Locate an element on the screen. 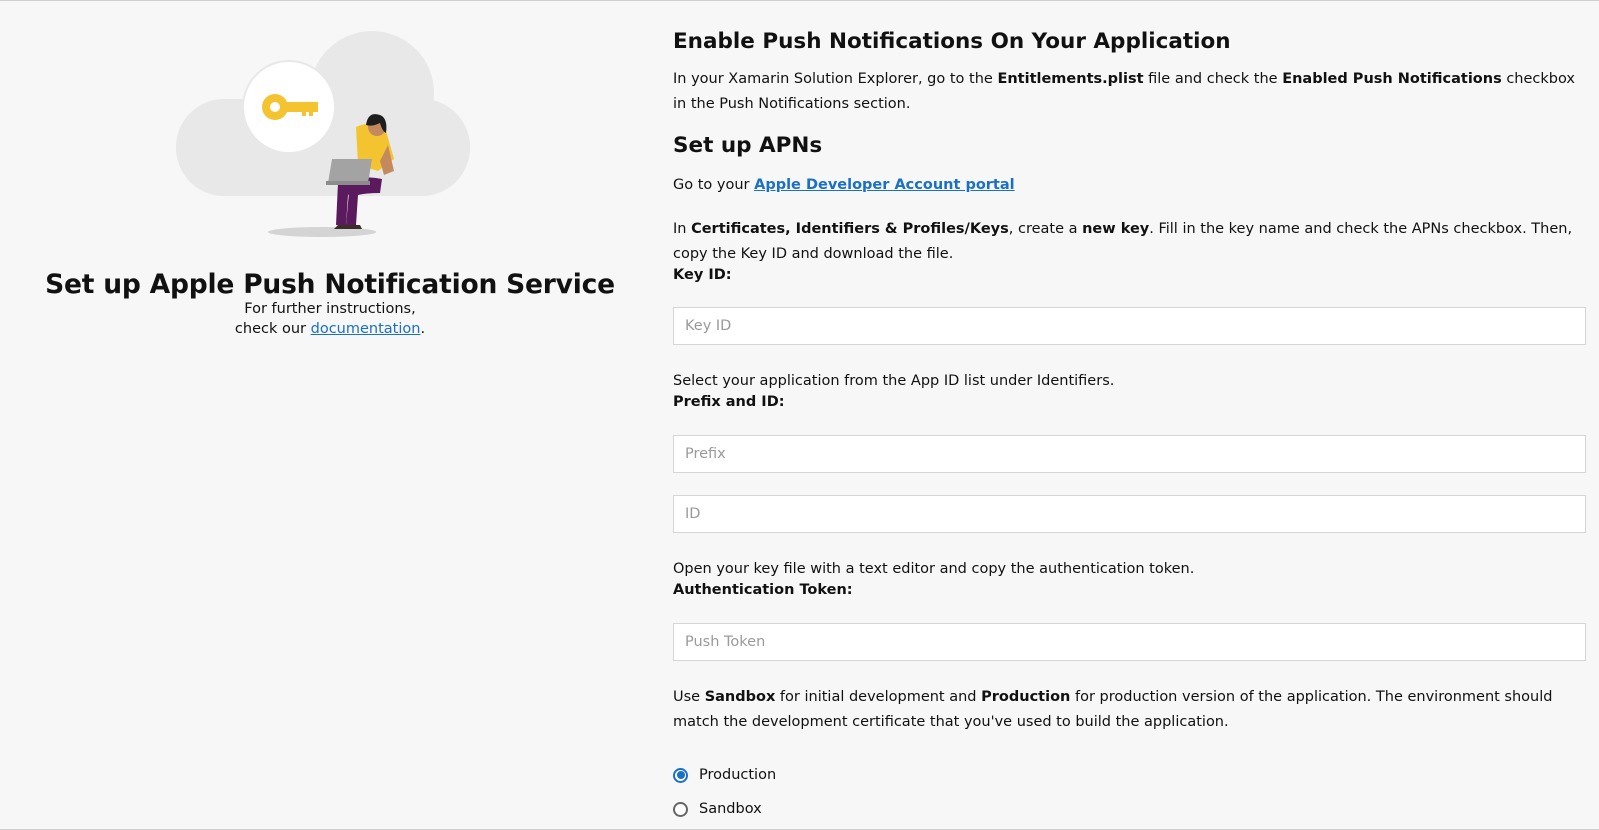  id-input is located at coordinates (1129, 514).